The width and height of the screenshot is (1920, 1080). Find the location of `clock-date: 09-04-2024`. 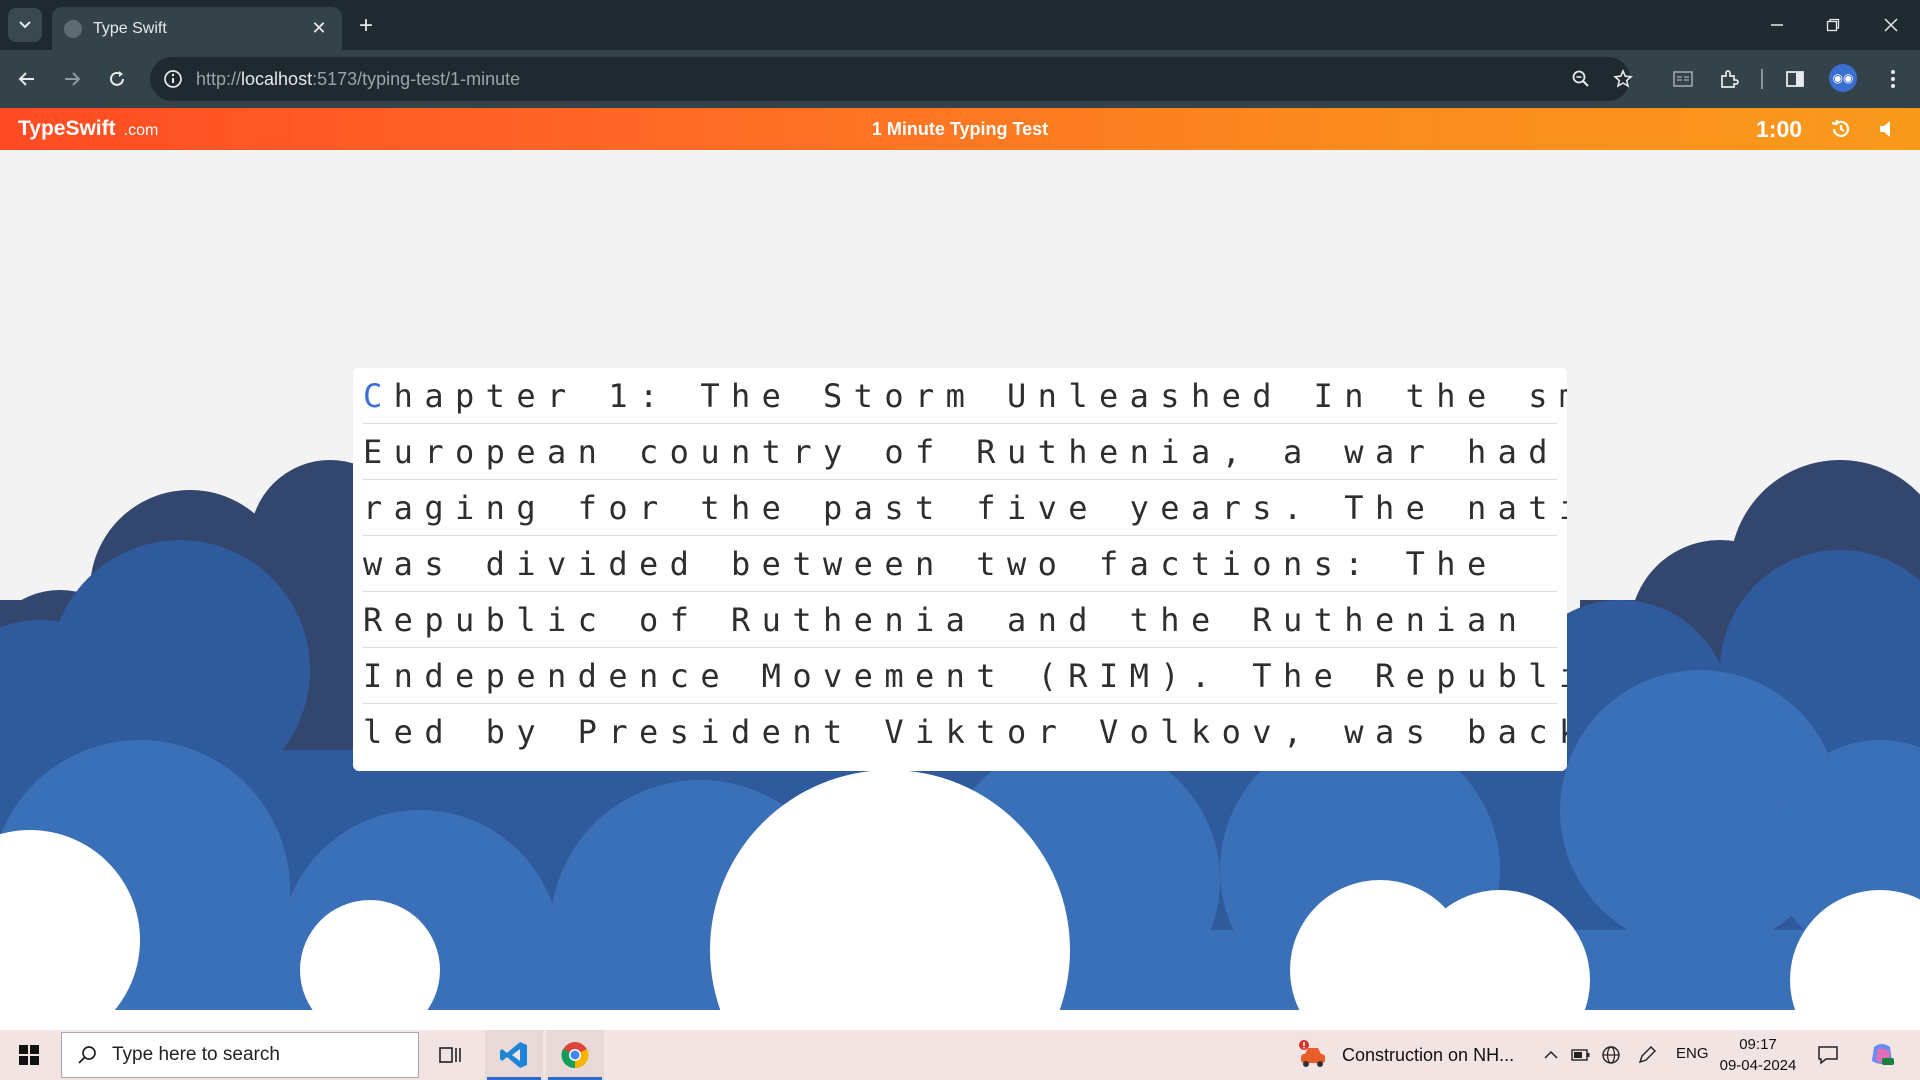

clock-date: 09-04-2024 is located at coordinates (1758, 1065).